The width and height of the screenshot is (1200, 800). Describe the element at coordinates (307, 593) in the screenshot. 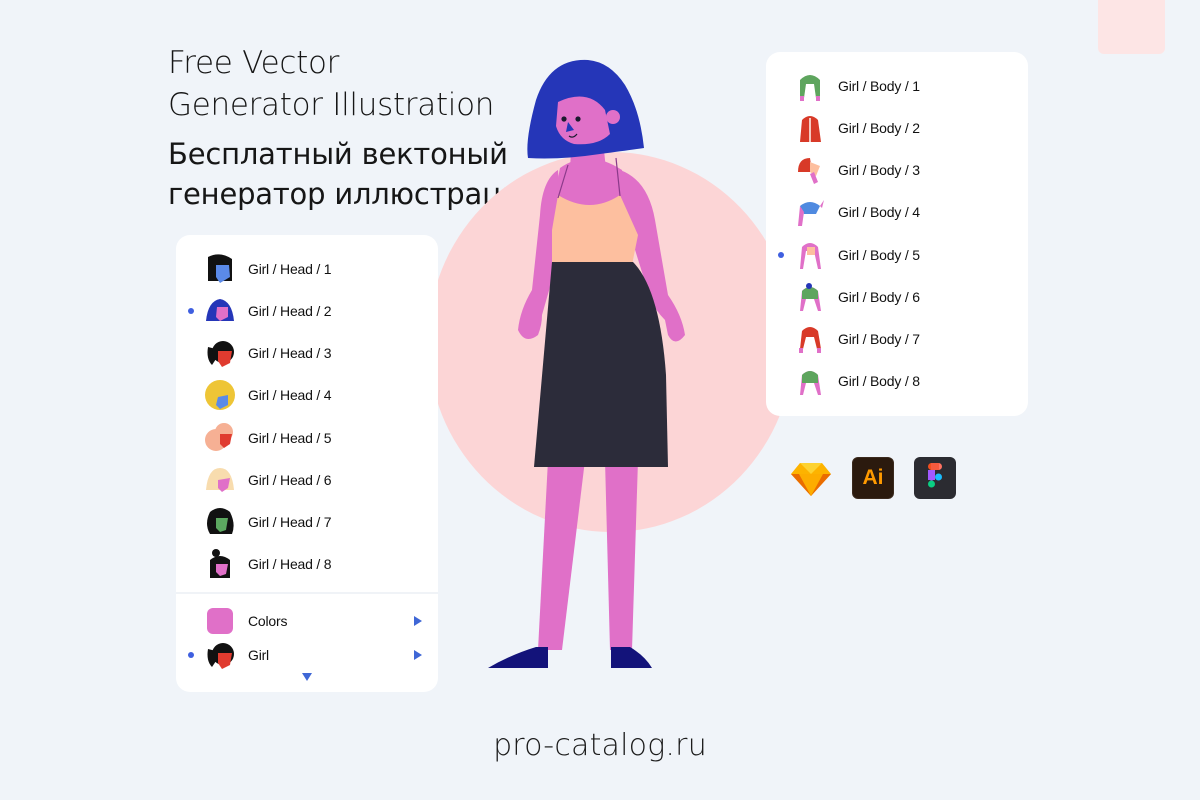

I see `panel-divider` at that location.